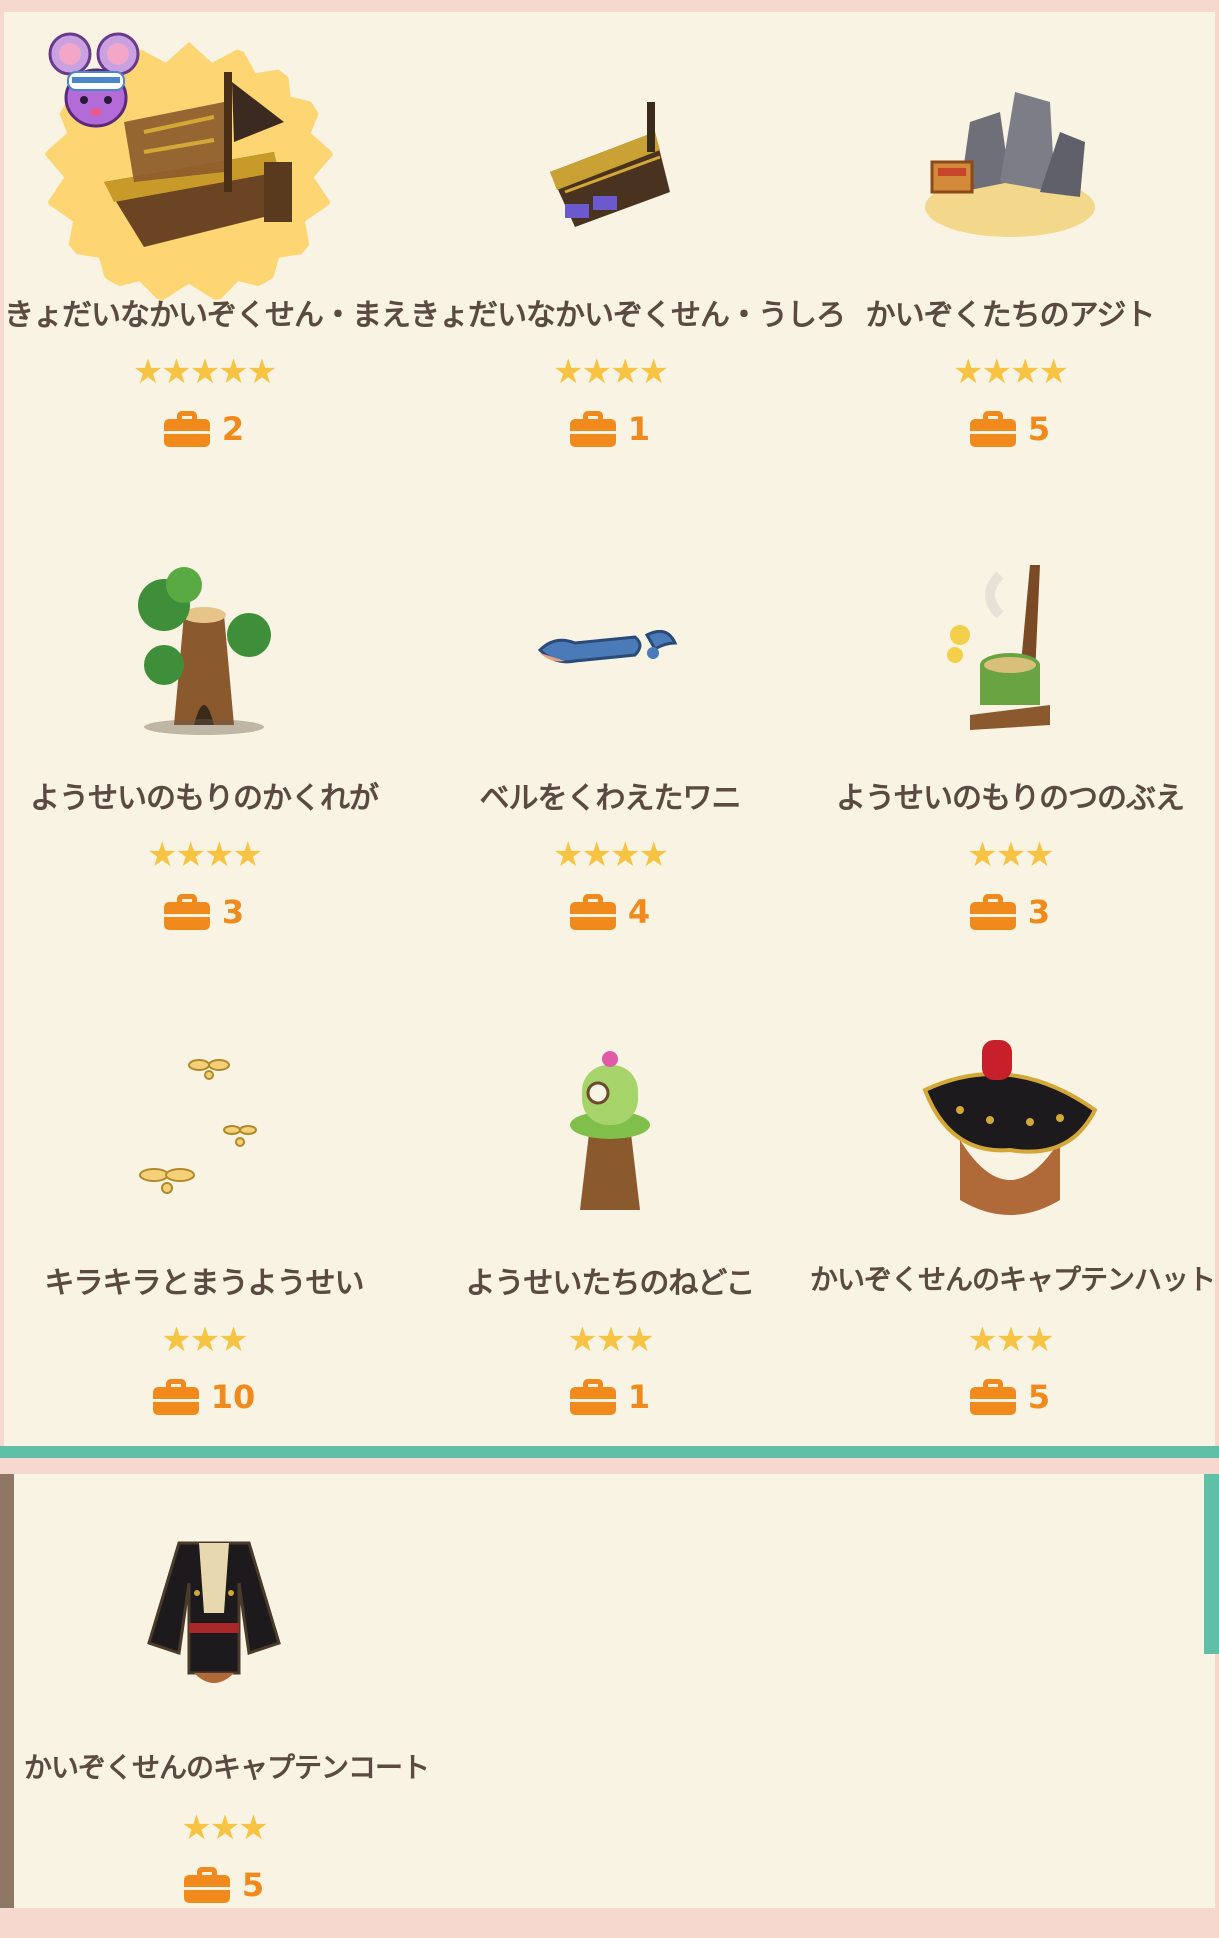 This screenshot has height=1938, width=1219. What do you see at coordinates (204, 645) in the screenshot?
I see `fairy-forest-hideout-icon` at bounding box center [204, 645].